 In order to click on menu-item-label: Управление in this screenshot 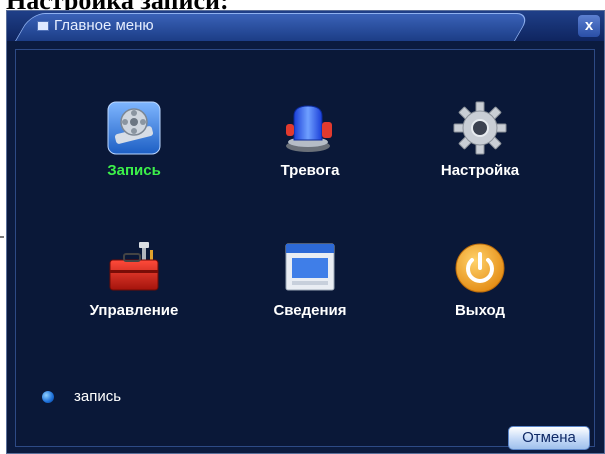, I will do `click(134, 310)`.